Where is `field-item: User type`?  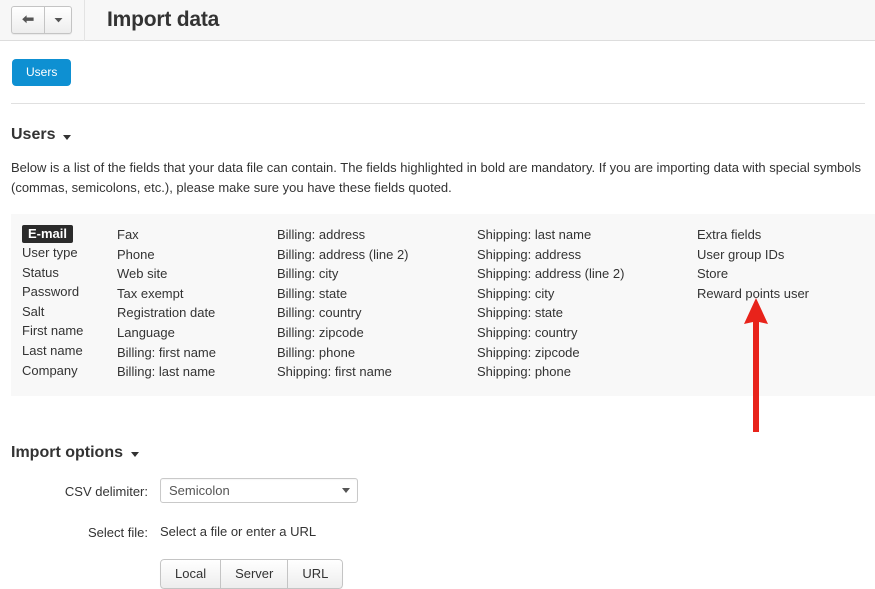 field-item: User type is located at coordinates (50, 252).